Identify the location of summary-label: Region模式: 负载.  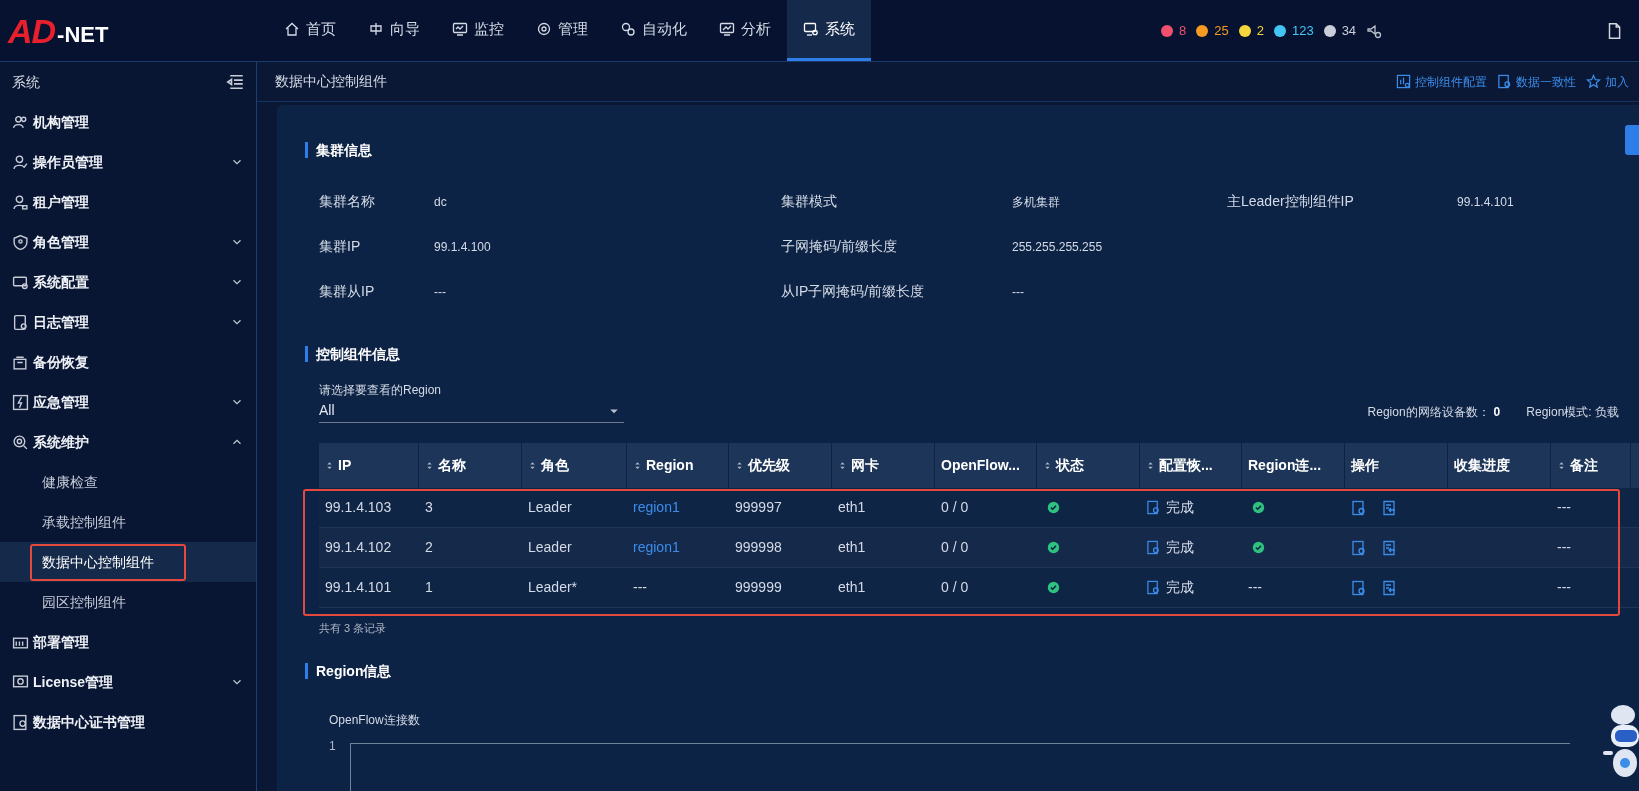
(1572, 412).